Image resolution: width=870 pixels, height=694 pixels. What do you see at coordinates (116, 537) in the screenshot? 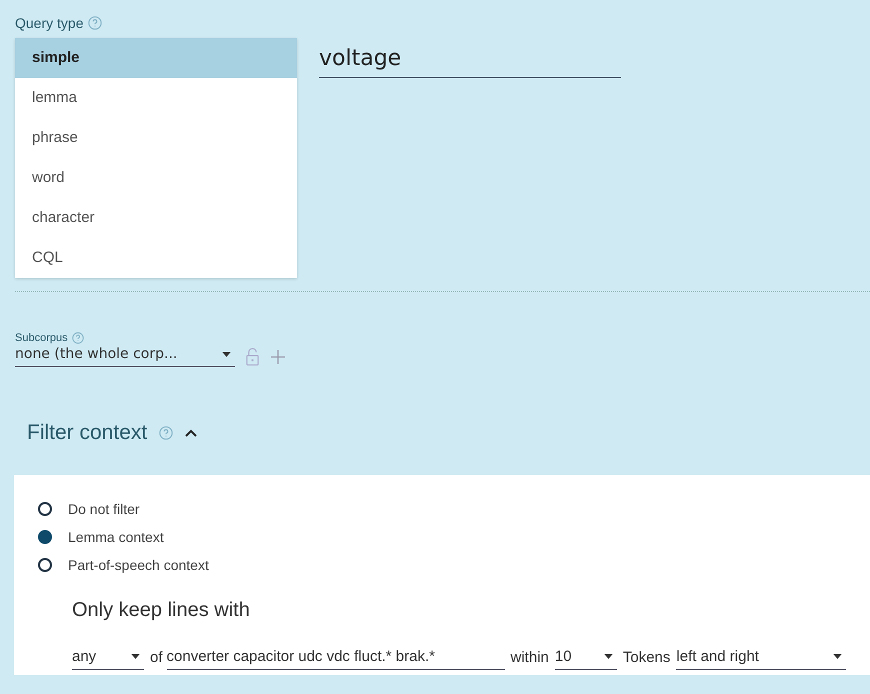
I see `radio-label: Lemma context` at bounding box center [116, 537].